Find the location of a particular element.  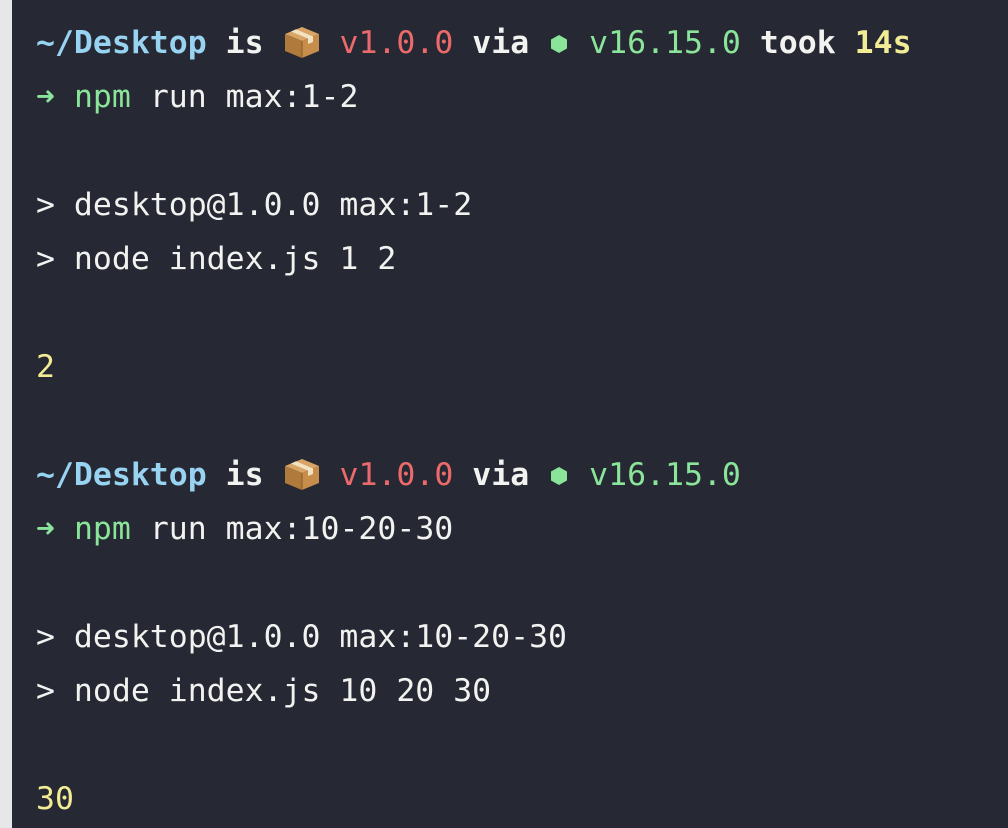

shell-prompt-line: ~/Desktop is v1.0.0 via v16.15.0 is located at coordinates (522, 475).